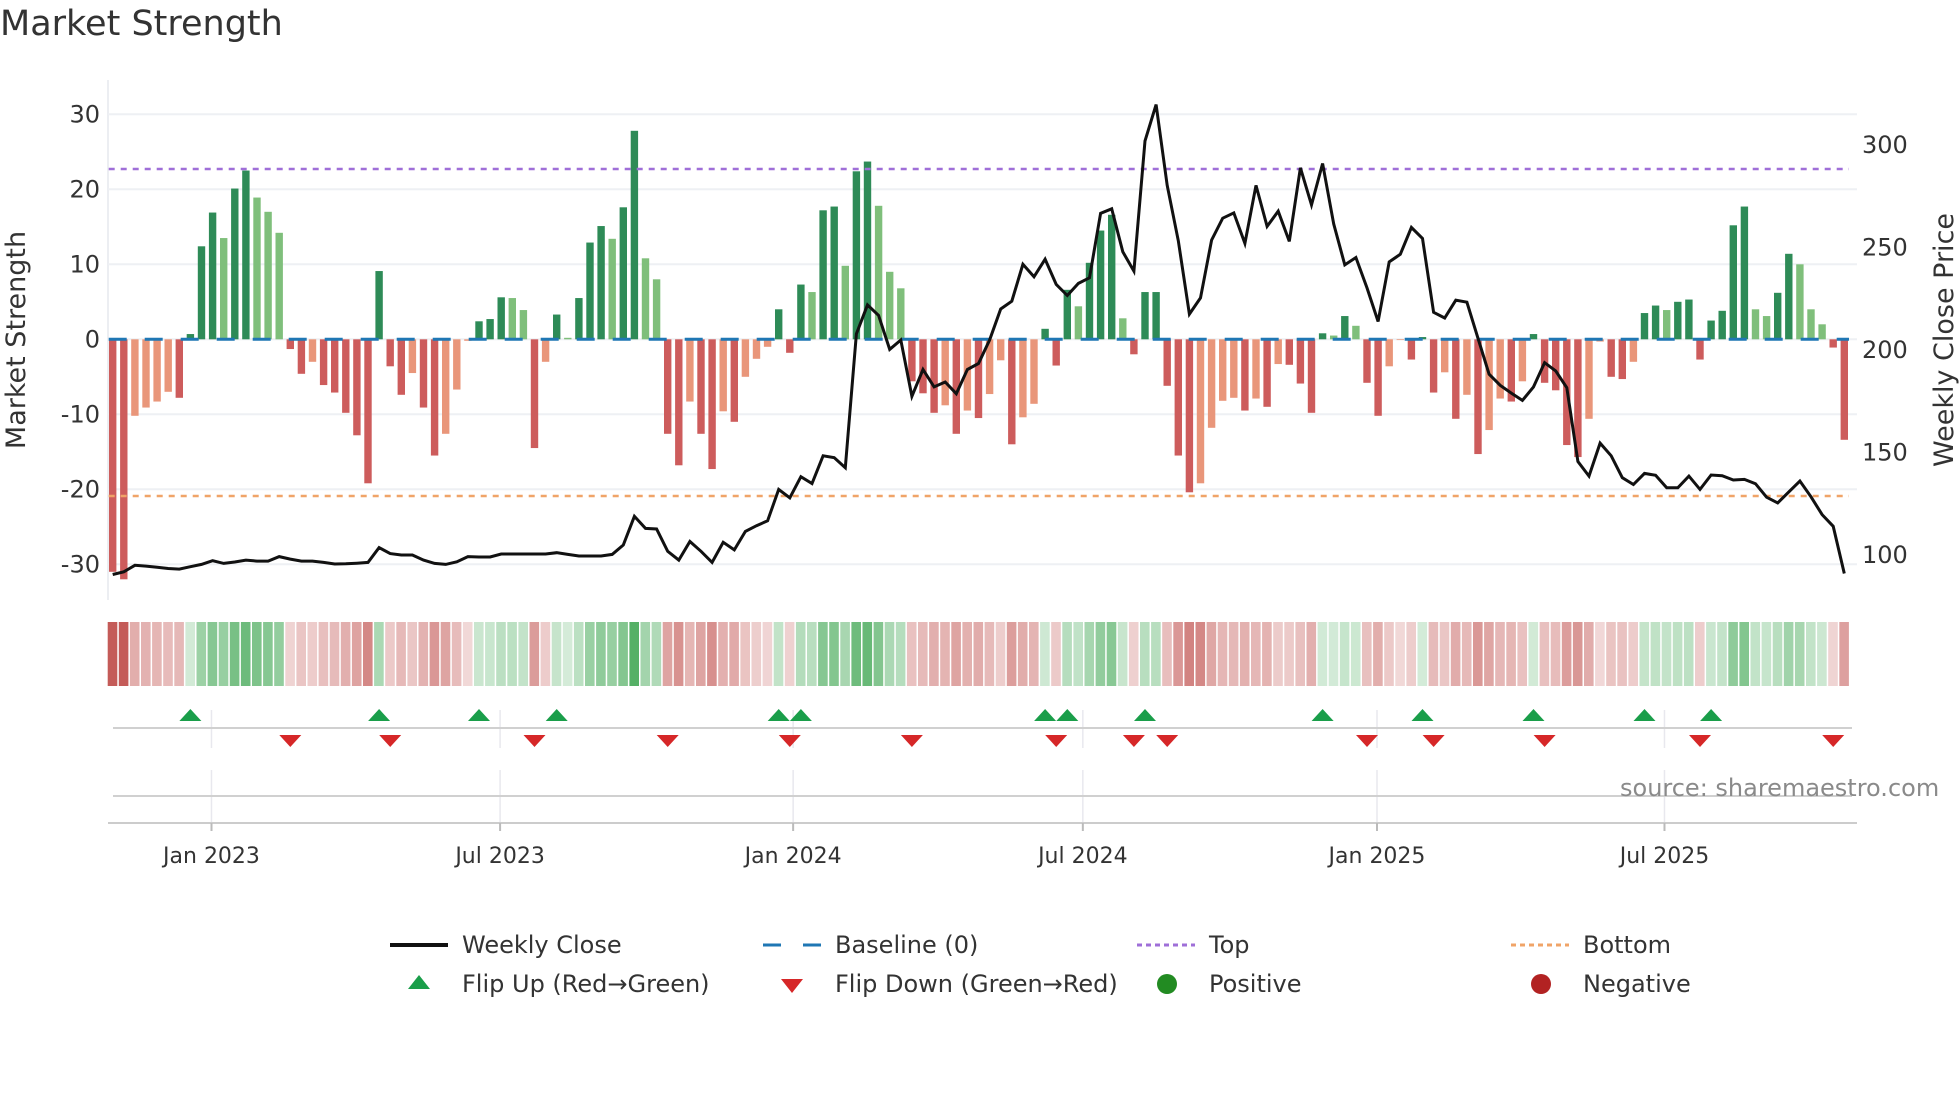  Describe the element at coordinates (84, 264) in the screenshot. I see `y-tick-label: 10` at that location.